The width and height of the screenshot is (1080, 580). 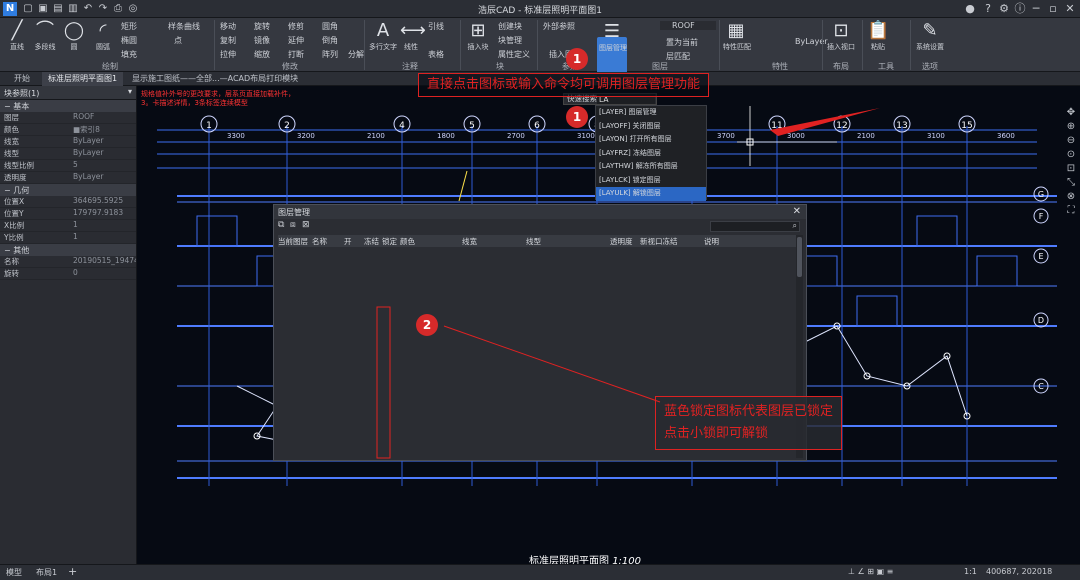 What do you see at coordinates (970, 571) in the screenshot?
I see `annotation-scale: 1:1` at bounding box center [970, 571].